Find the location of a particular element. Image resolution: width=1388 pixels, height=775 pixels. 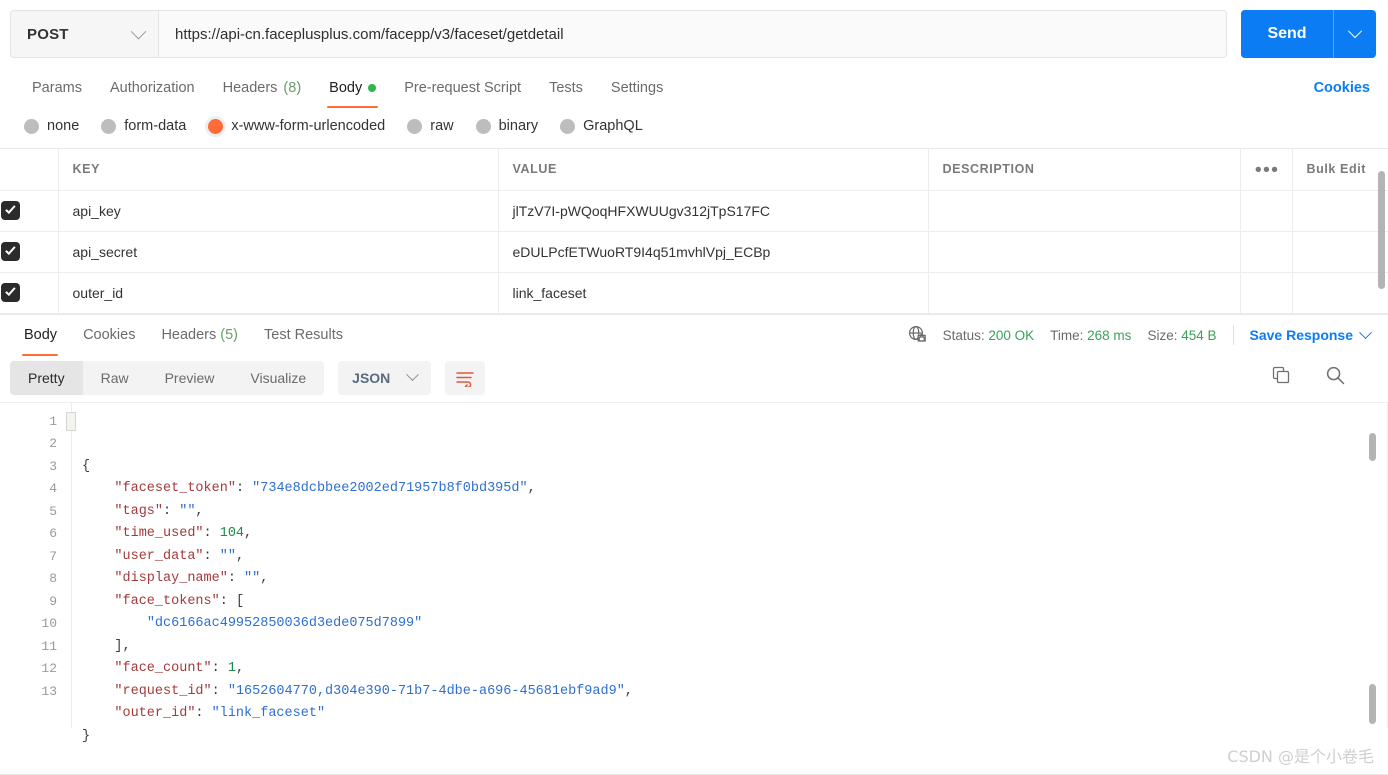

line-number: 2 is located at coordinates (53, 443).